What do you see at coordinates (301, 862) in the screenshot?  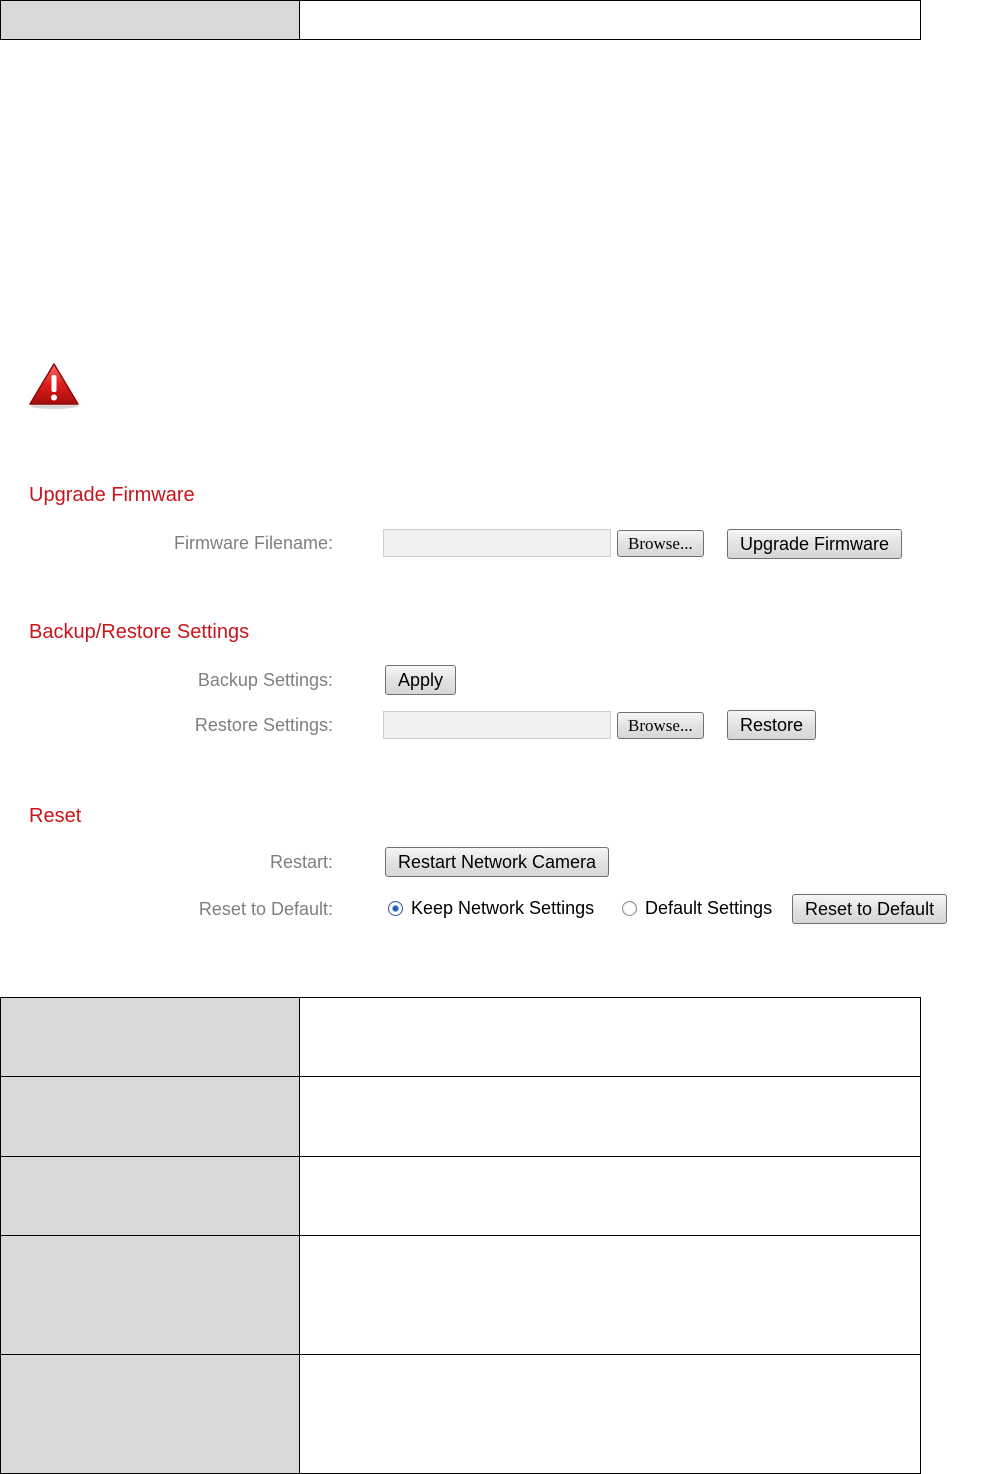 I see `restart-label: Restart:` at bounding box center [301, 862].